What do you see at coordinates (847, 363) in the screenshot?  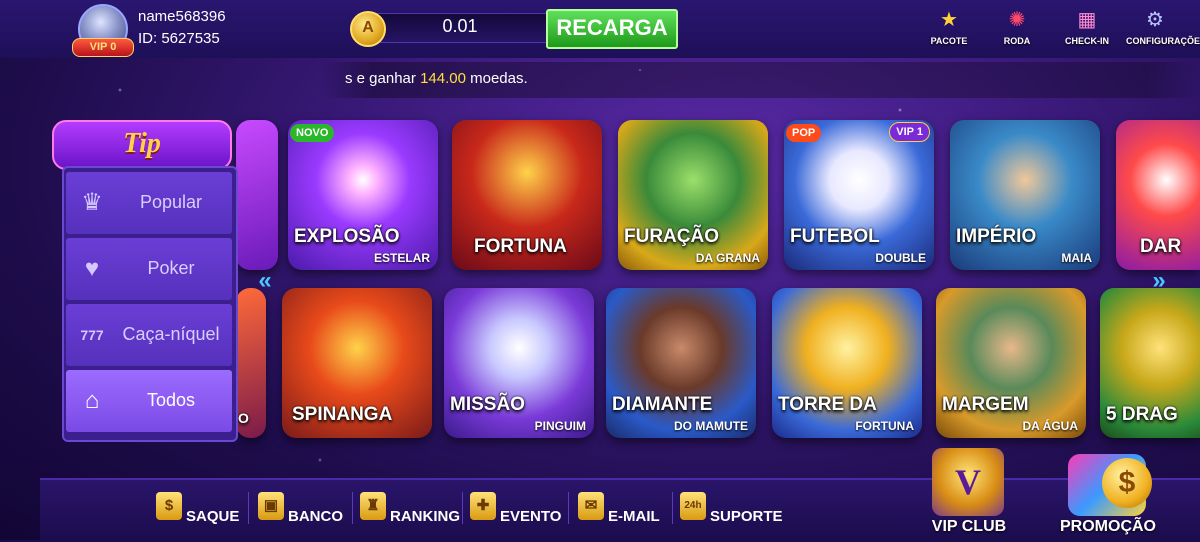 I see `game-tile-torre-da-fortuna: TORRE DA FORTUNA` at bounding box center [847, 363].